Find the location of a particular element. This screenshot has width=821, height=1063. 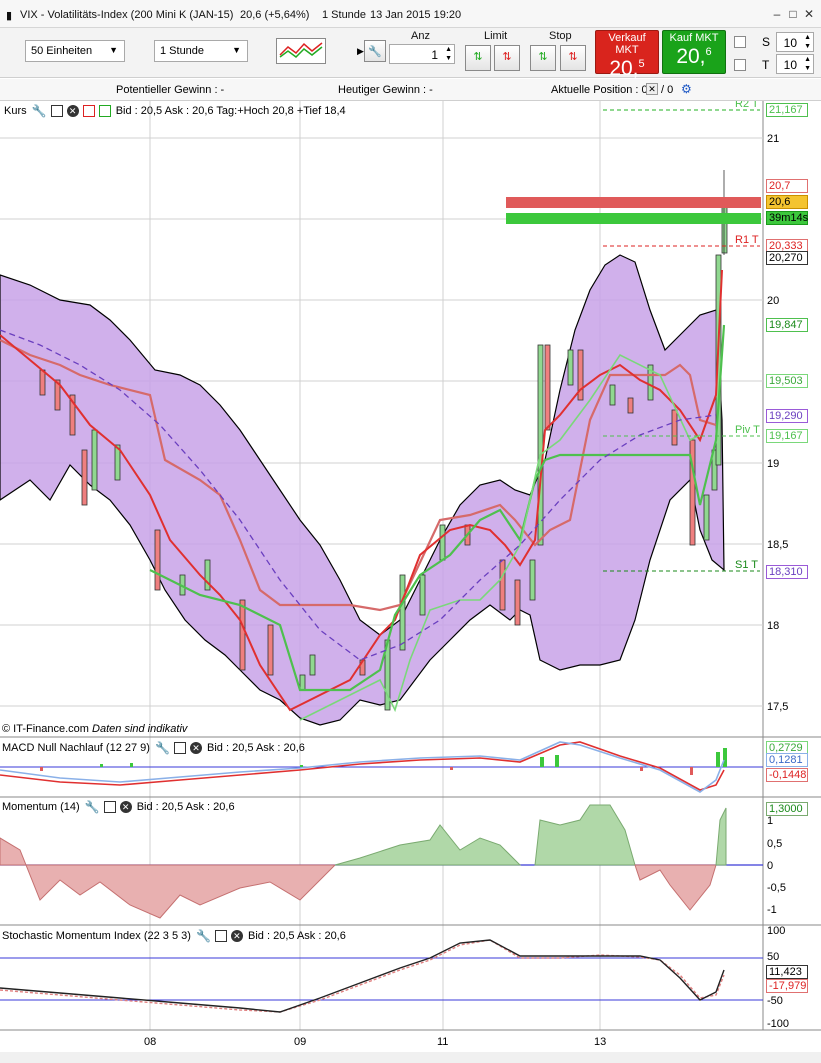

buy-market-button: Kauf MKT 20,6 is located at coordinates (694, 52).